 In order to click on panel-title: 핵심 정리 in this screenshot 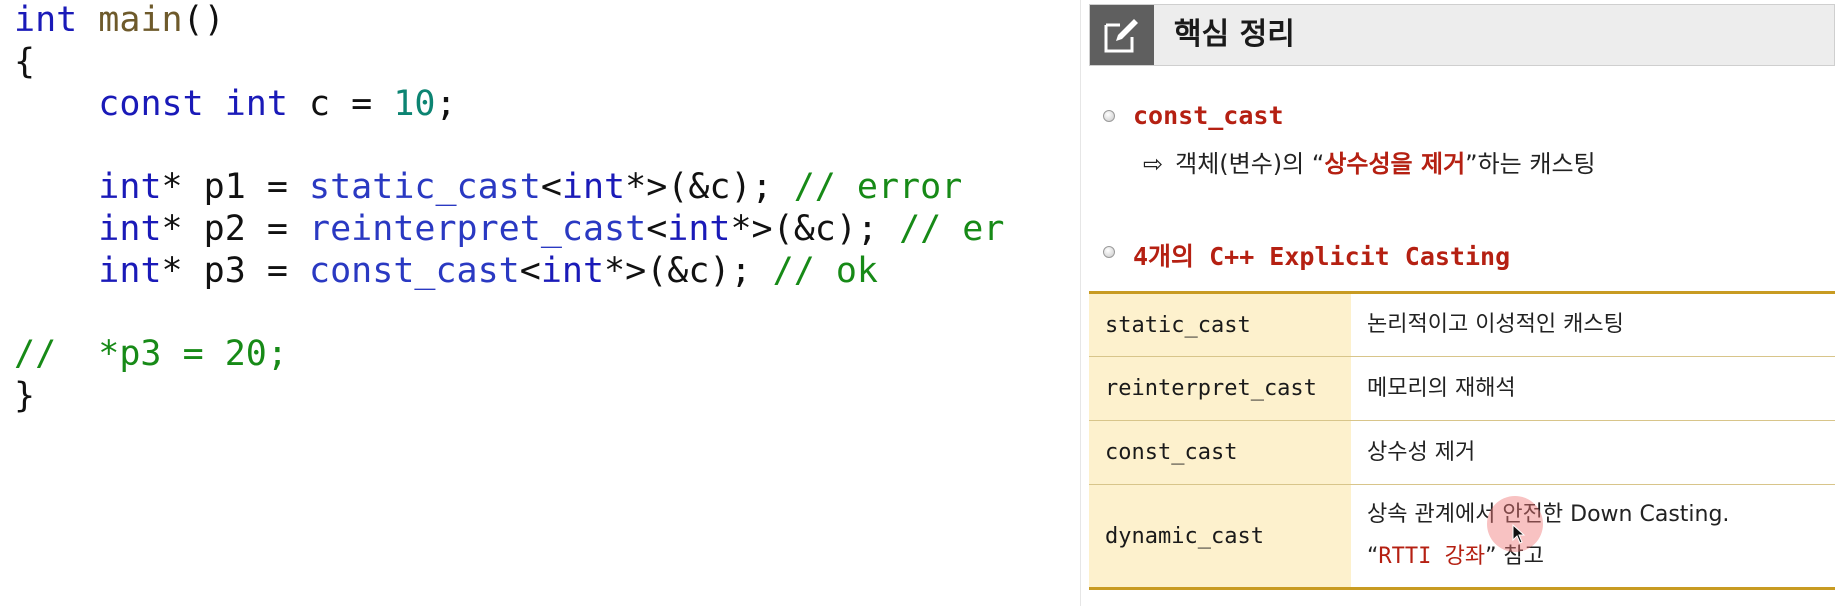, I will do `click(1234, 34)`.